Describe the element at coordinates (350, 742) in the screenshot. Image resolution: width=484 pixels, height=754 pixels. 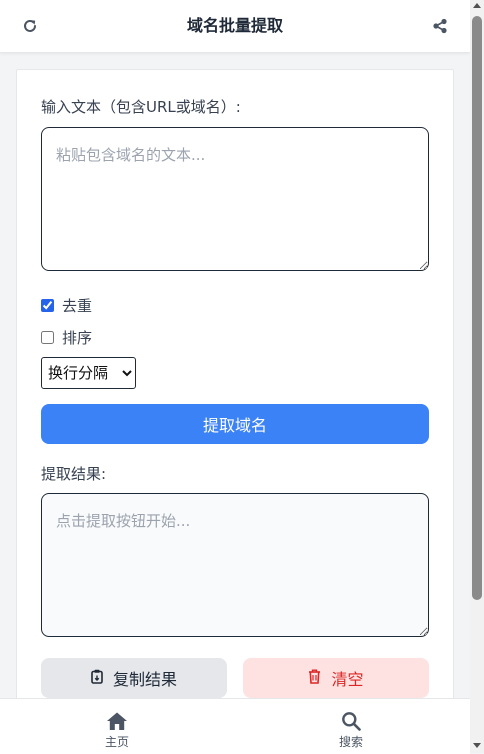
I see `nav-search-label: 搜索` at that location.